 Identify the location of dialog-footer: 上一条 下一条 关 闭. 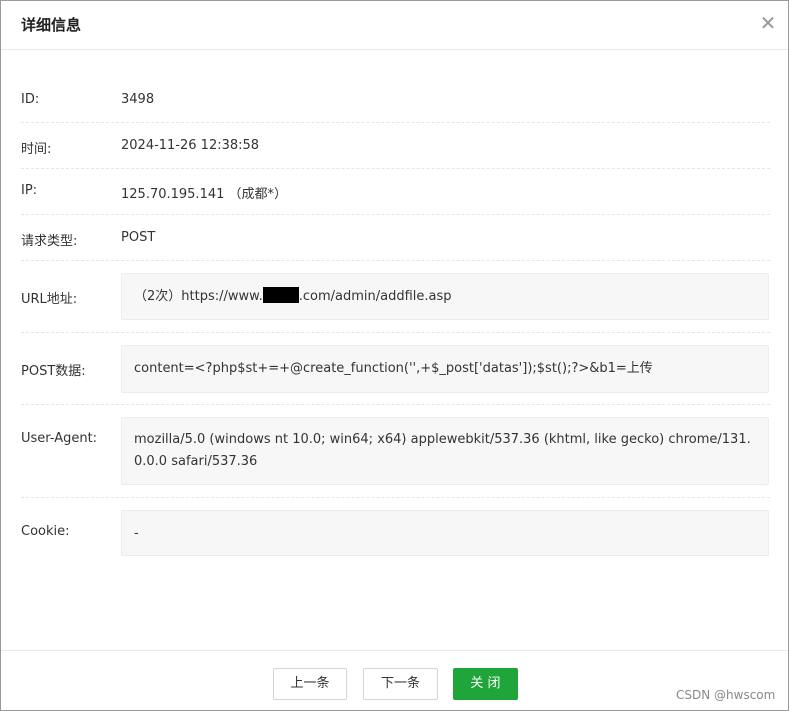
(394, 680).